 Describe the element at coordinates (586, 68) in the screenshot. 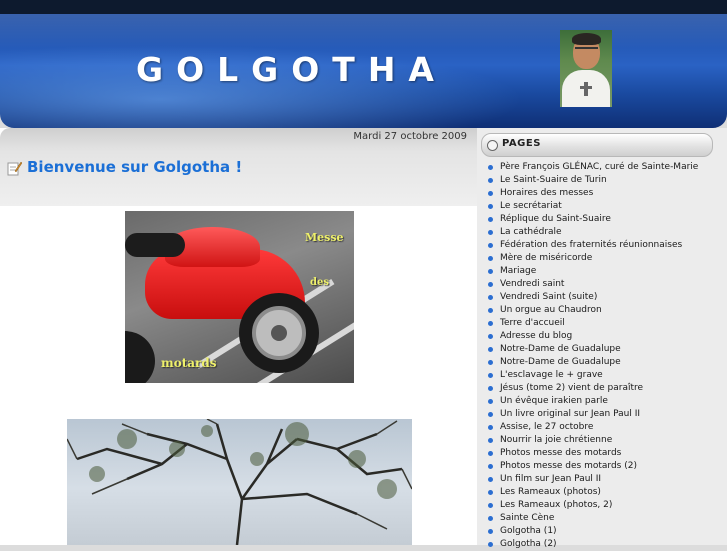

I see `author-portrait` at that location.